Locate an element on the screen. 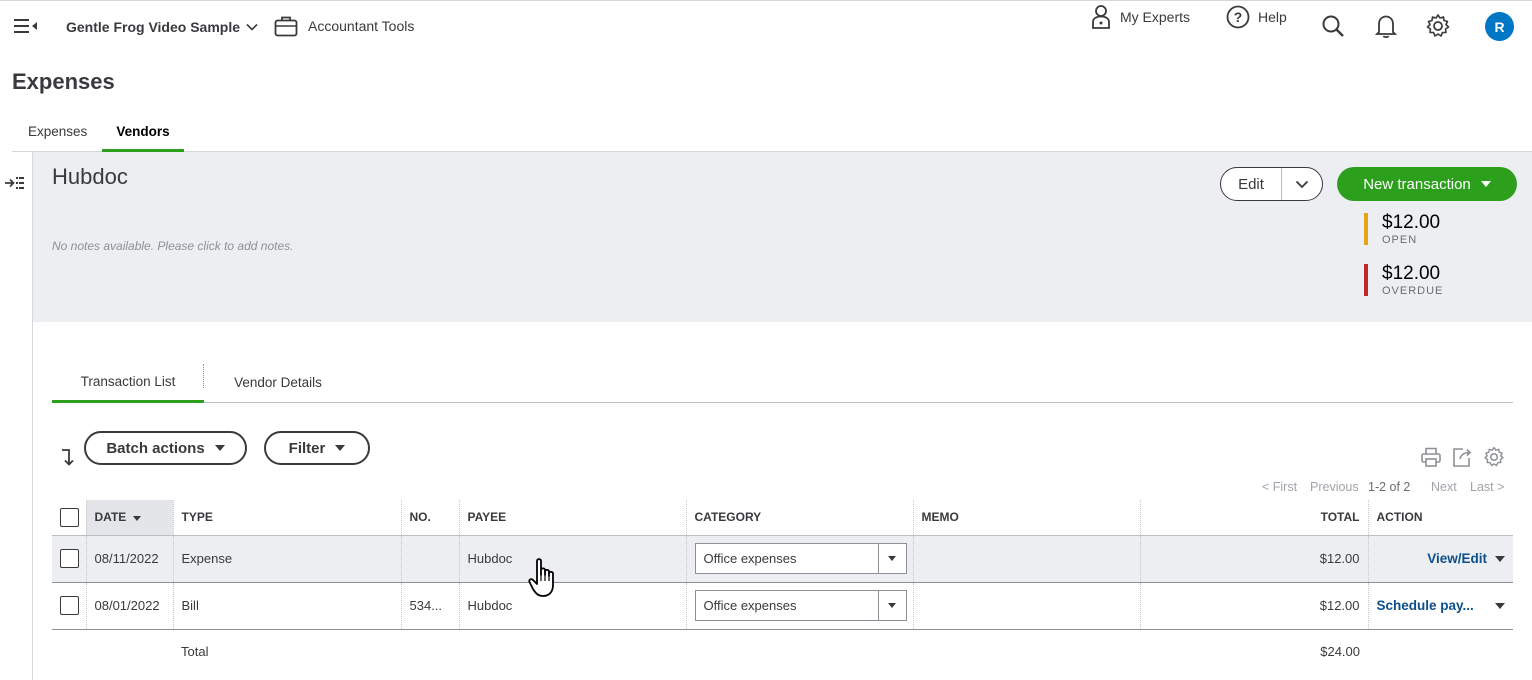 The image size is (1532, 680). my-experts-button: My Experts is located at coordinates (1140, 17).